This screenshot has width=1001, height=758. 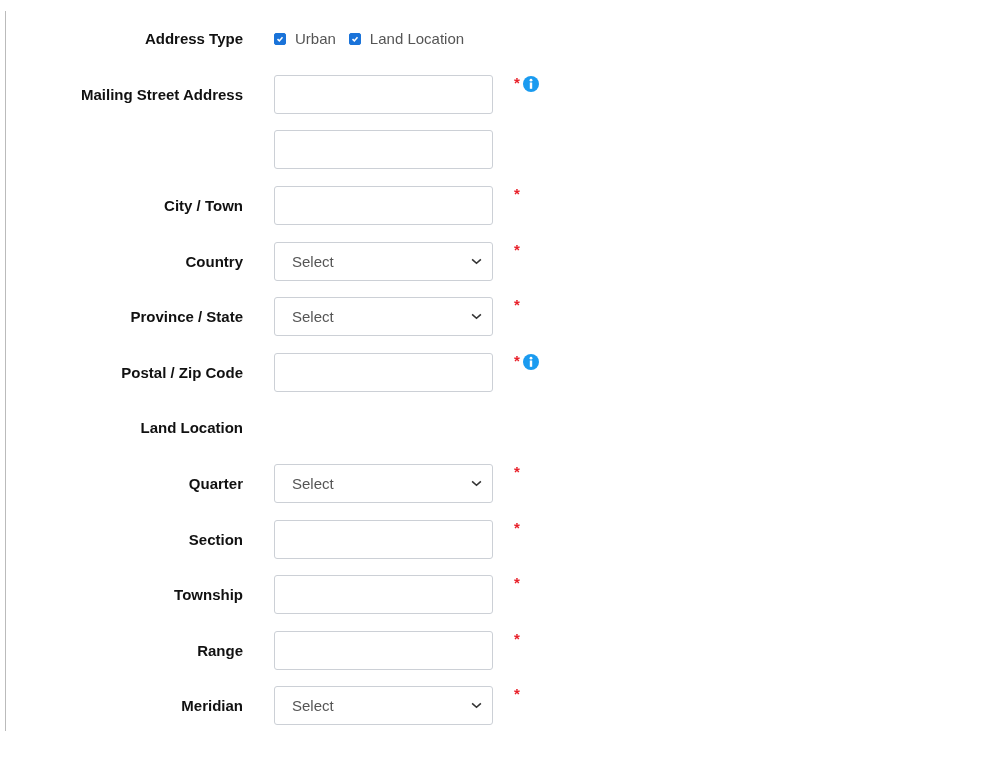 I want to click on field-label: Quarter, so click(x=215, y=484).